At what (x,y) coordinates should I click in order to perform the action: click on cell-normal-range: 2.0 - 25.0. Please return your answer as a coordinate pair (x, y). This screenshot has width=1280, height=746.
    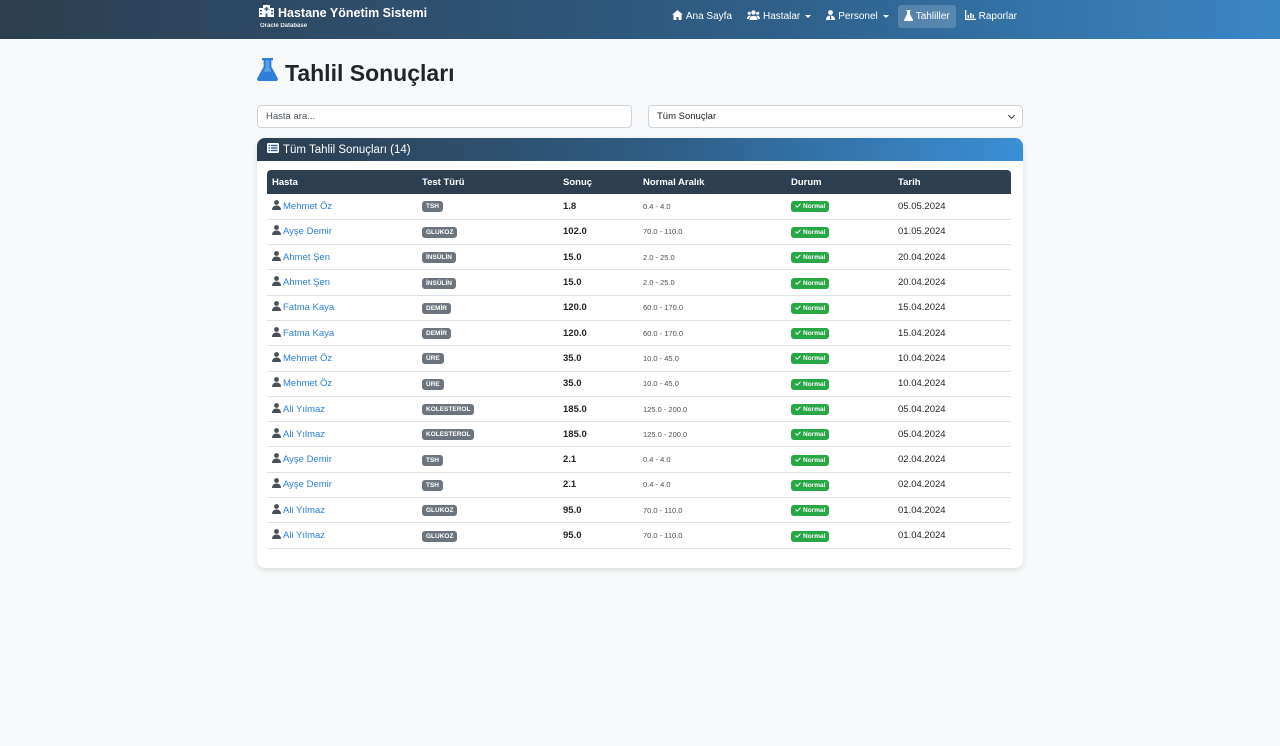
    Looking at the image, I should click on (712, 282).